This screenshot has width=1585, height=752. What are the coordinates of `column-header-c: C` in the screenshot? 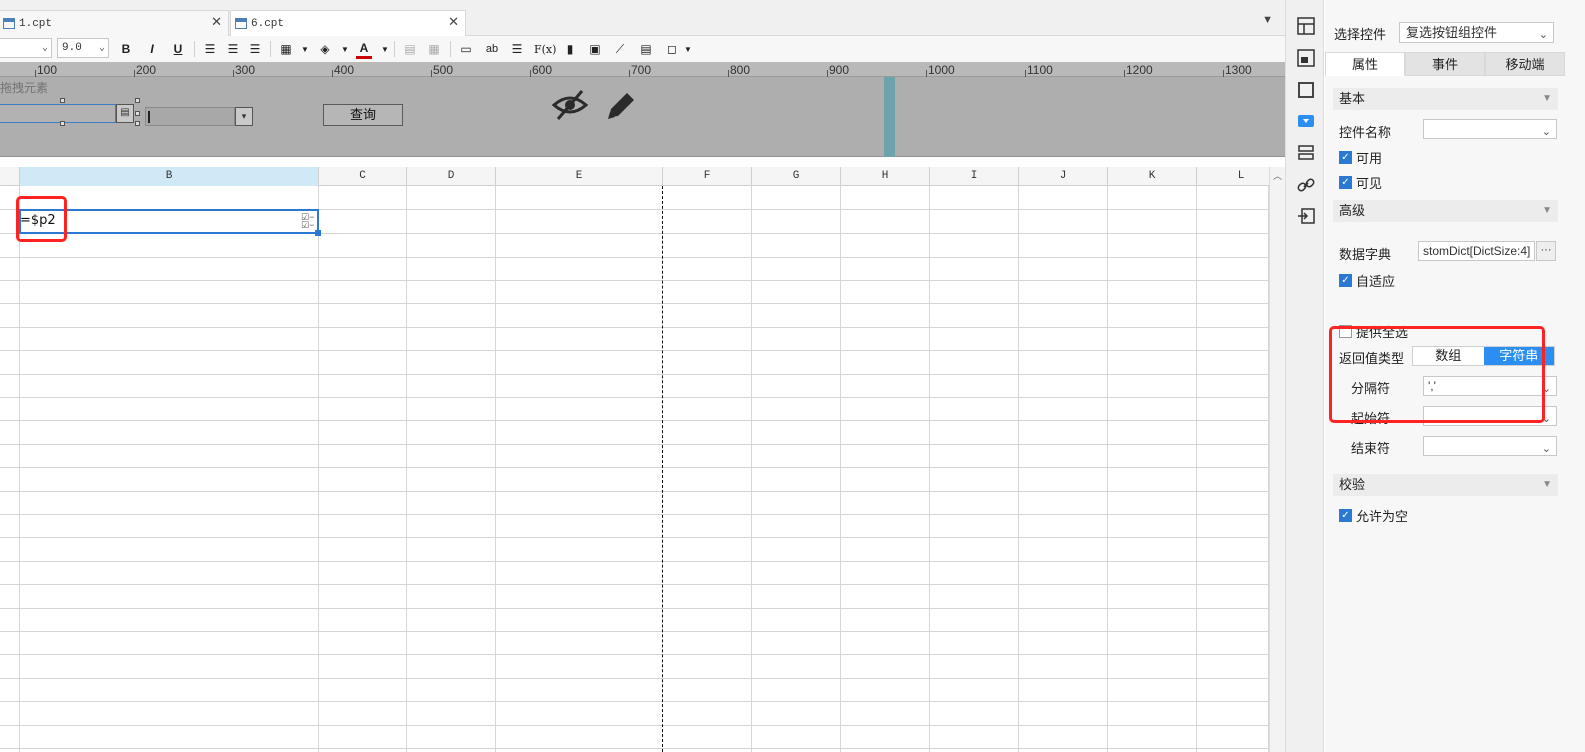 It's located at (363, 176).